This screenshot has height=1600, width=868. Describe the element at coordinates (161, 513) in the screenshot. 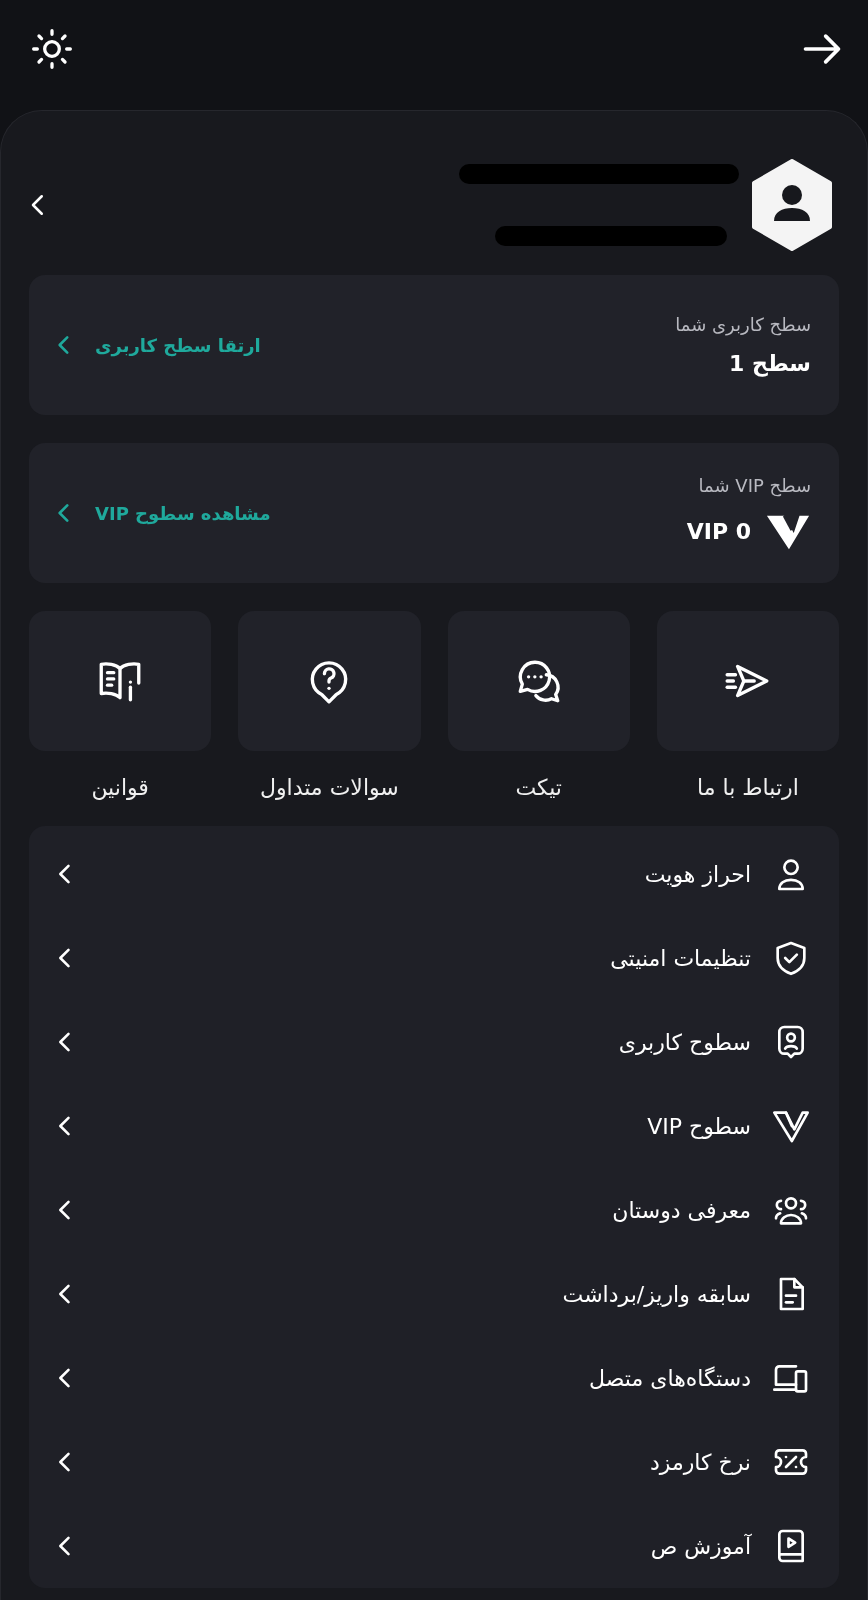

I see `view-vip-levels-link: مشاهده سطوح VIP` at that location.